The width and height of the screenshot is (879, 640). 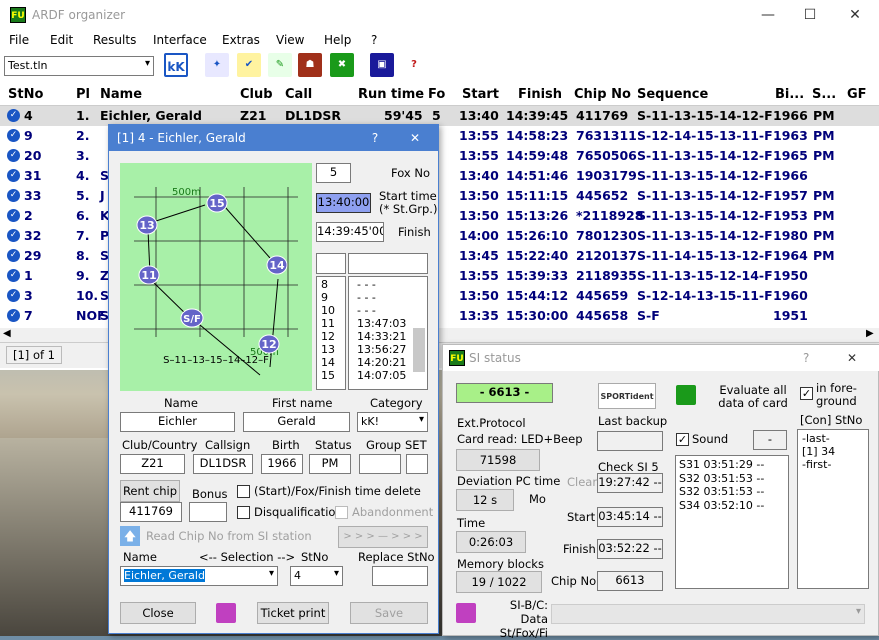 What do you see at coordinates (732, 465) in the screenshot?
I see `si-punch-item: S31 03:51:29 --` at bounding box center [732, 465].